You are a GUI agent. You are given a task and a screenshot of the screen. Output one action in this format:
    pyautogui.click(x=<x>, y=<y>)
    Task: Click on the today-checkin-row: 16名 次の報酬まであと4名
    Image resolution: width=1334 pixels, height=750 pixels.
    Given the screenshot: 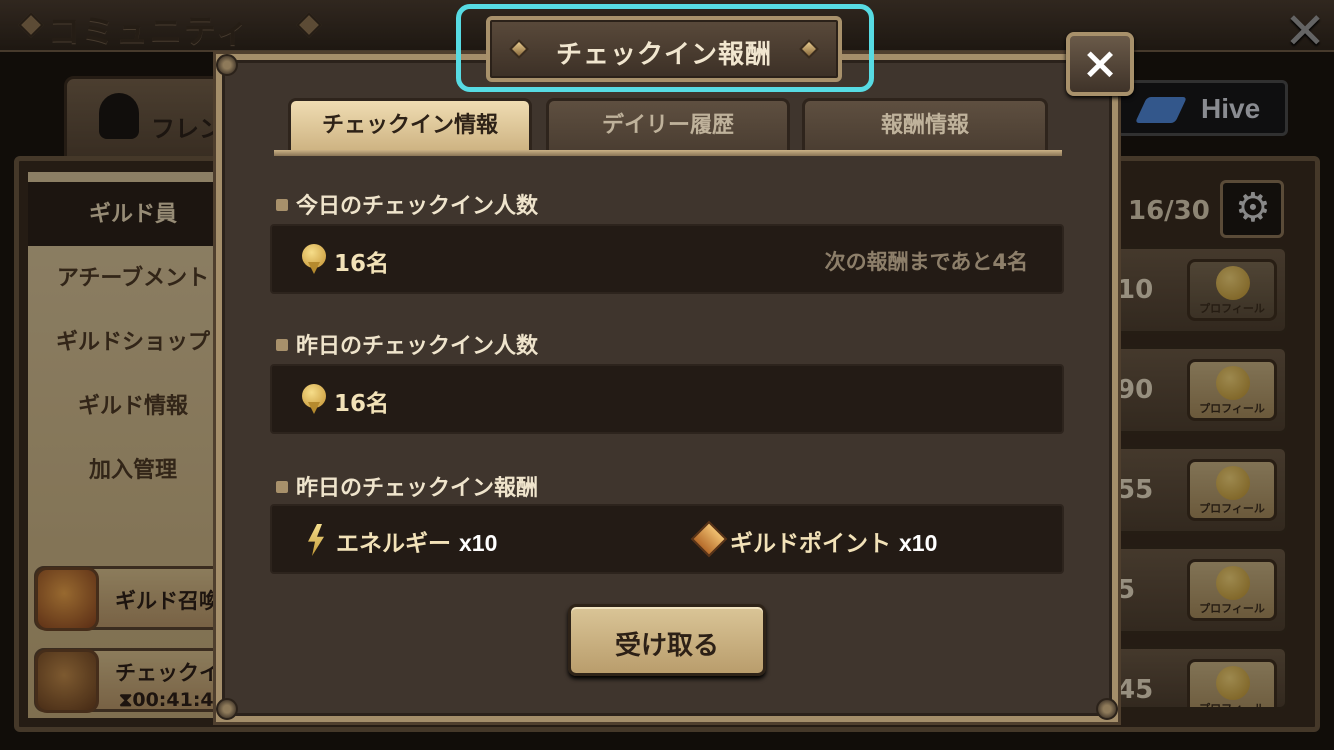 What is the action you would take?
    pyautogui.click(x=667, y=259)
    